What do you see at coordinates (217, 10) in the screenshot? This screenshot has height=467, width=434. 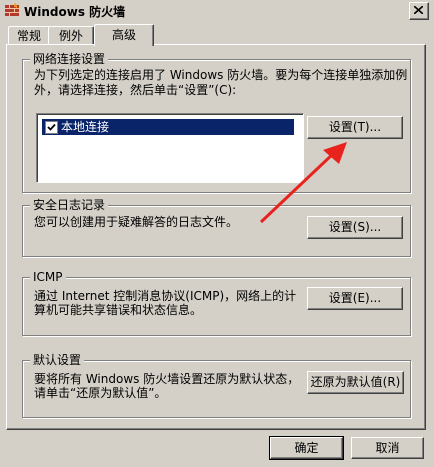 I see `title-bar: Windows 防火墙` at bounding box center [217, 10].